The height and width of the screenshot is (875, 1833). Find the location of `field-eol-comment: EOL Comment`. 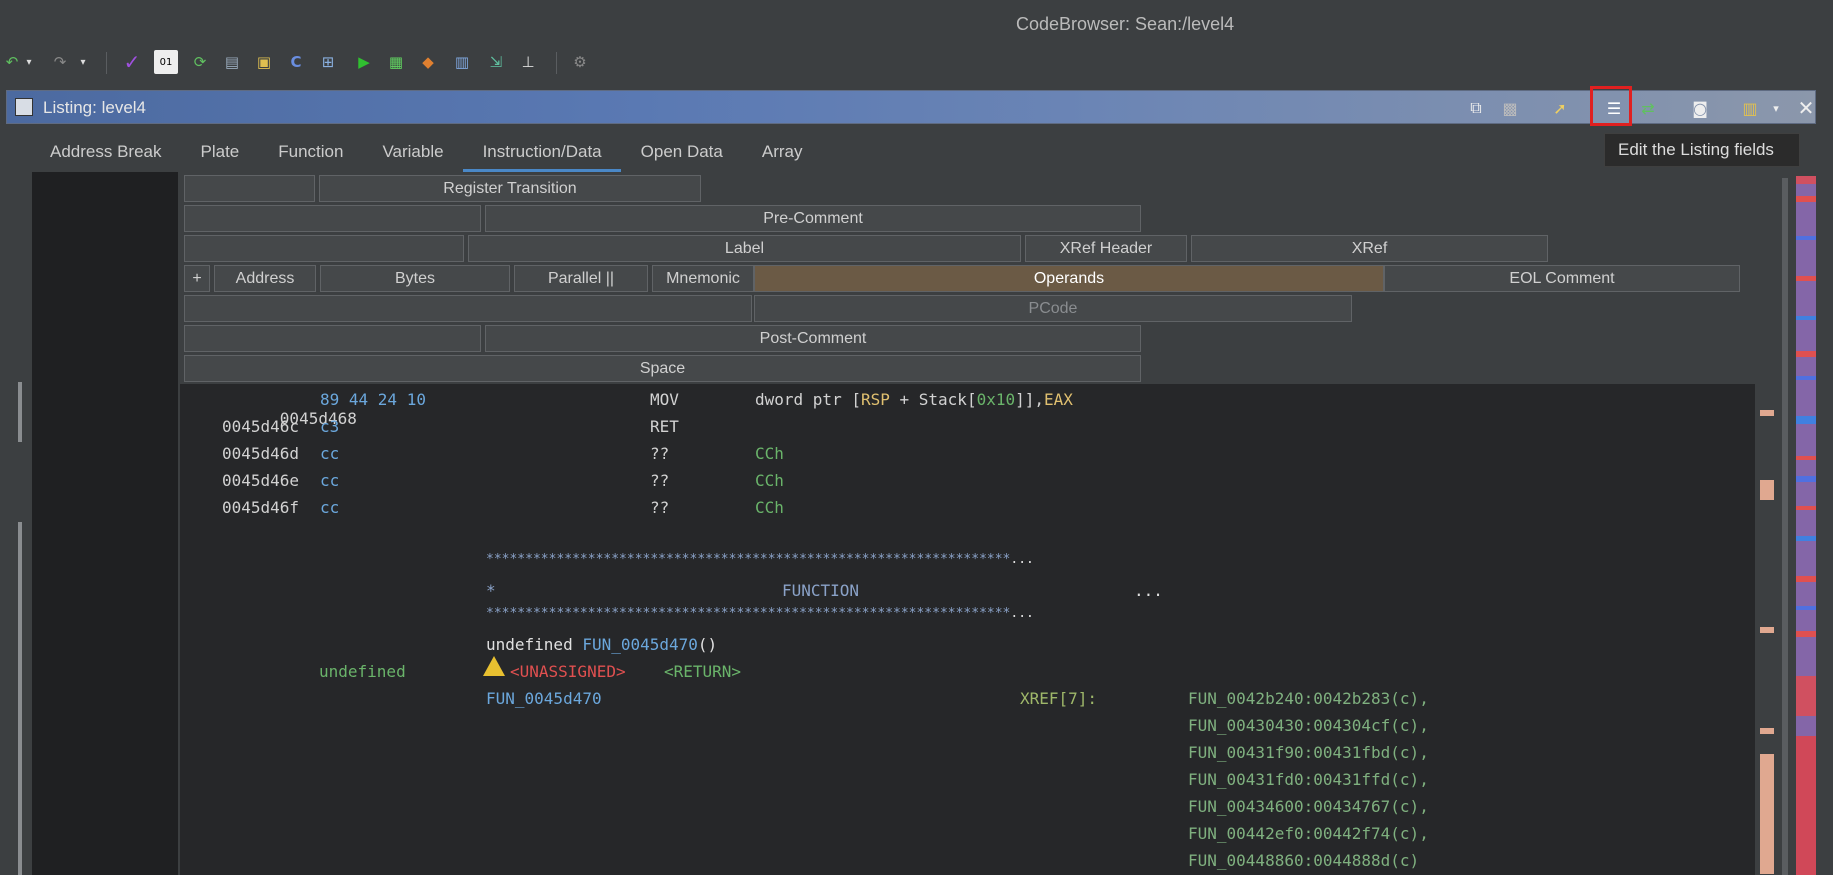

field-eol-comment: EOL Comment is located at coordinates (1562, 278).